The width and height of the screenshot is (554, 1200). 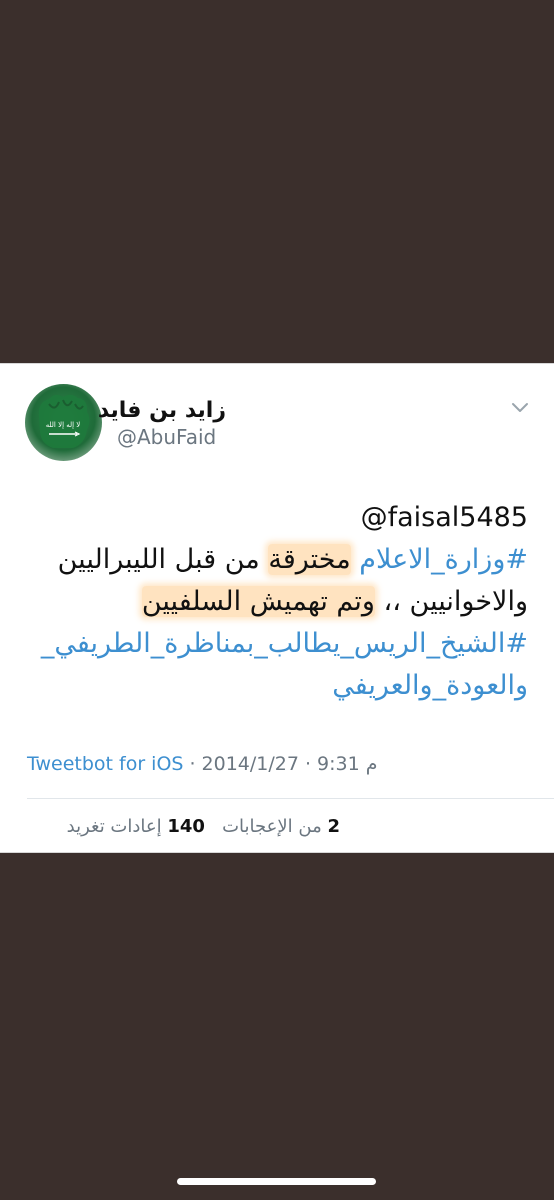 I want to click on tweet-line-3: والاخوانيين ،، وتم تهميش السلفيين, so click(x=277, y=602).